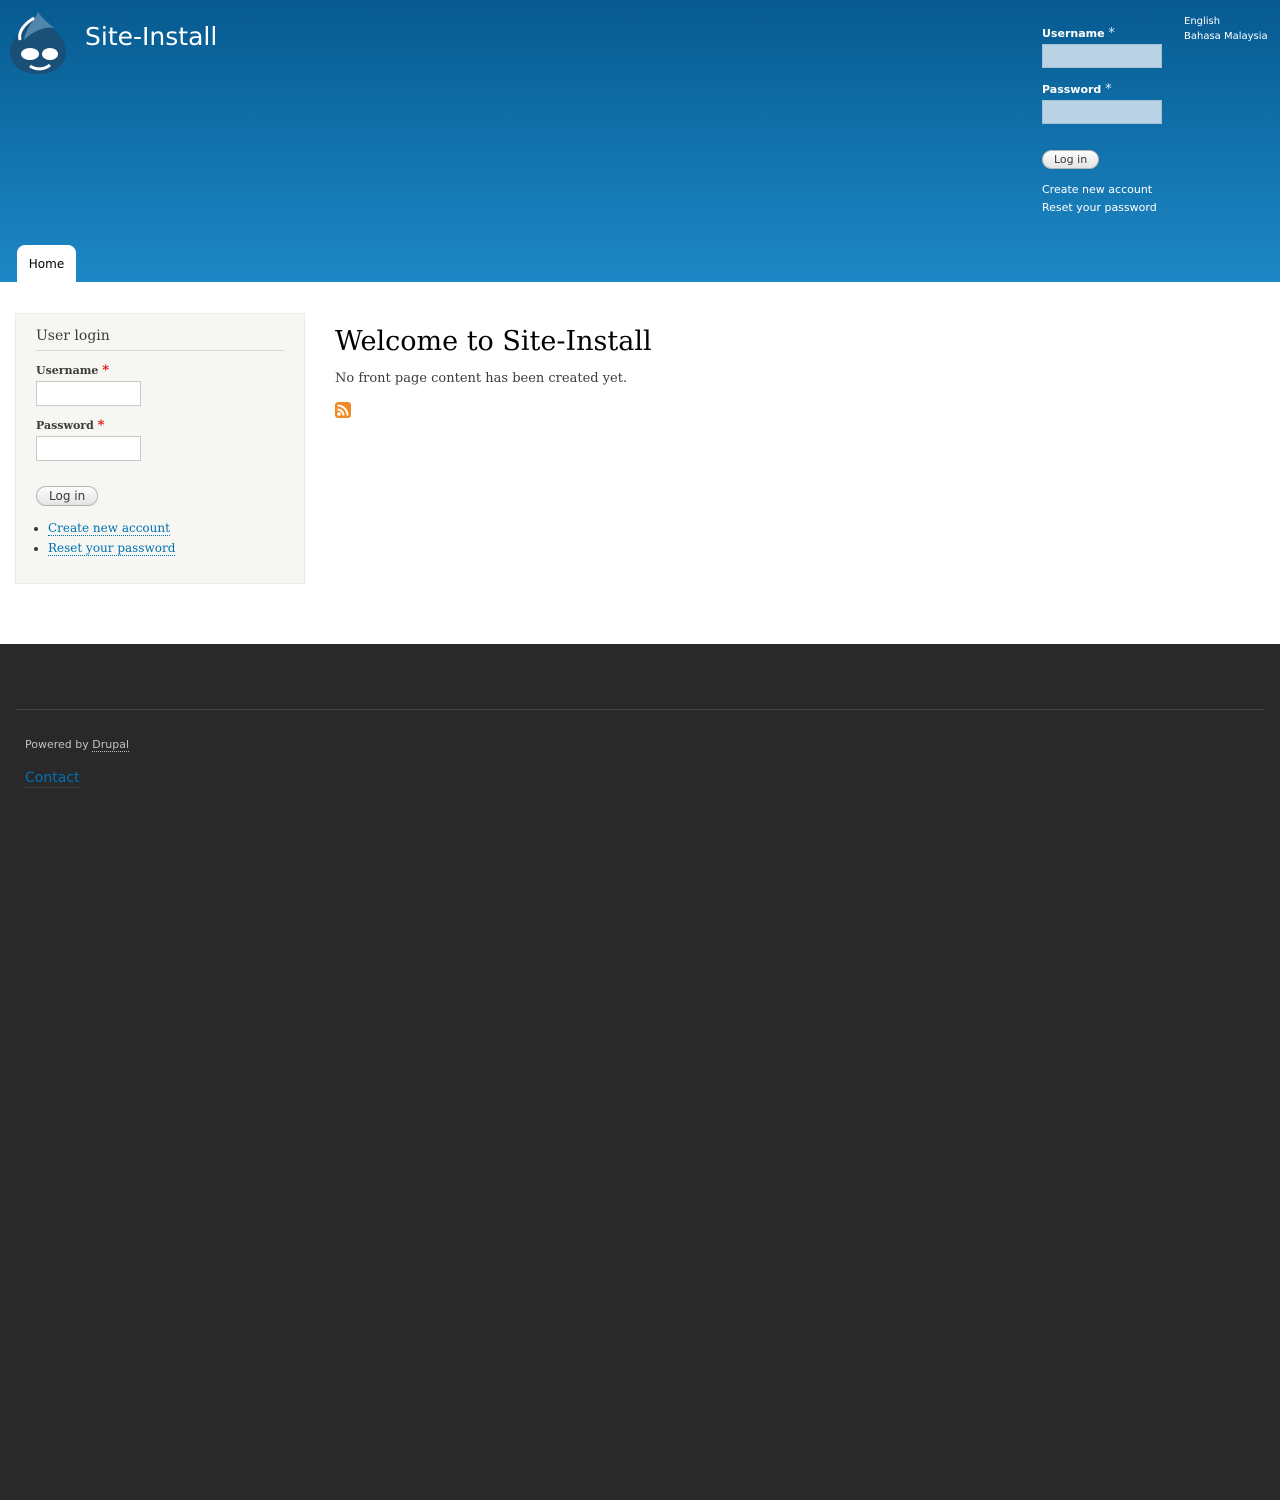  I want to click on list-item: Reset your password, so click(166, 548).